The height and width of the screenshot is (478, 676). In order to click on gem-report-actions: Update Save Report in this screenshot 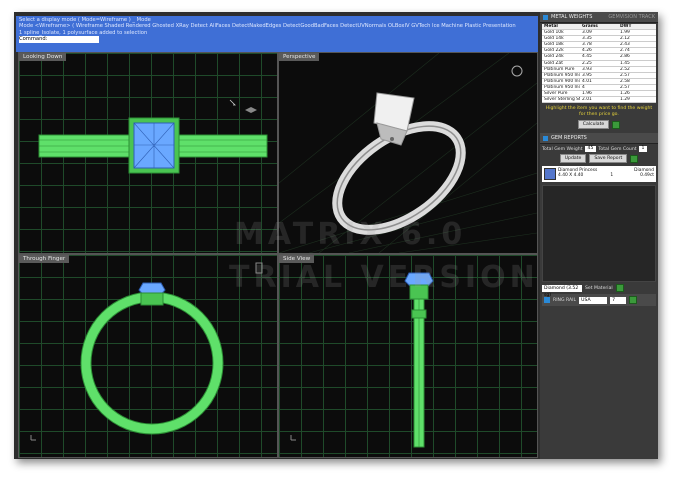, I will do `click(599, 159)`.